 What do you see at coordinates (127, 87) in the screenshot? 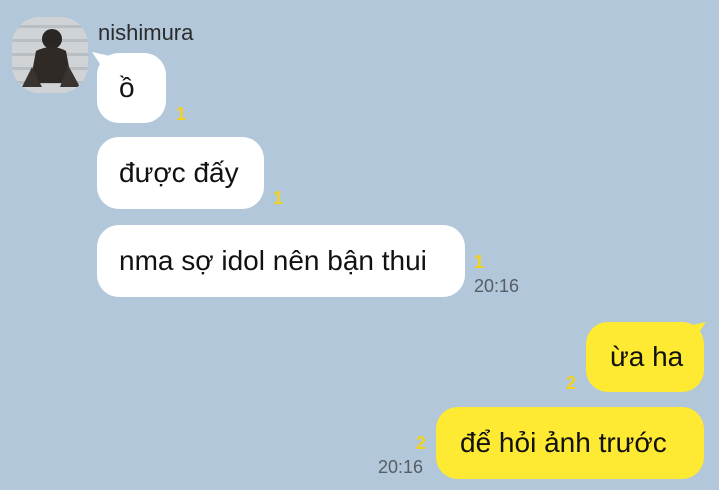
I see `message-text: ồ` at bounding box center [127, 87].